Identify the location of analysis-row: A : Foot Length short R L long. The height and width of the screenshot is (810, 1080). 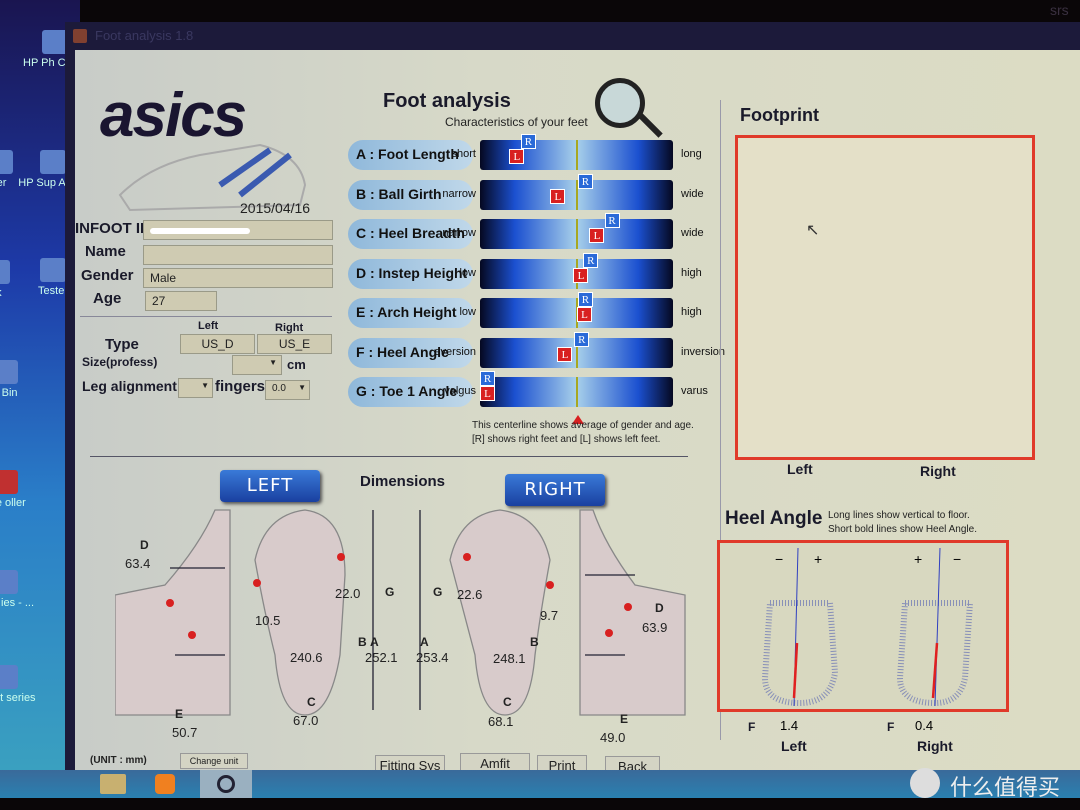
(528, 154).